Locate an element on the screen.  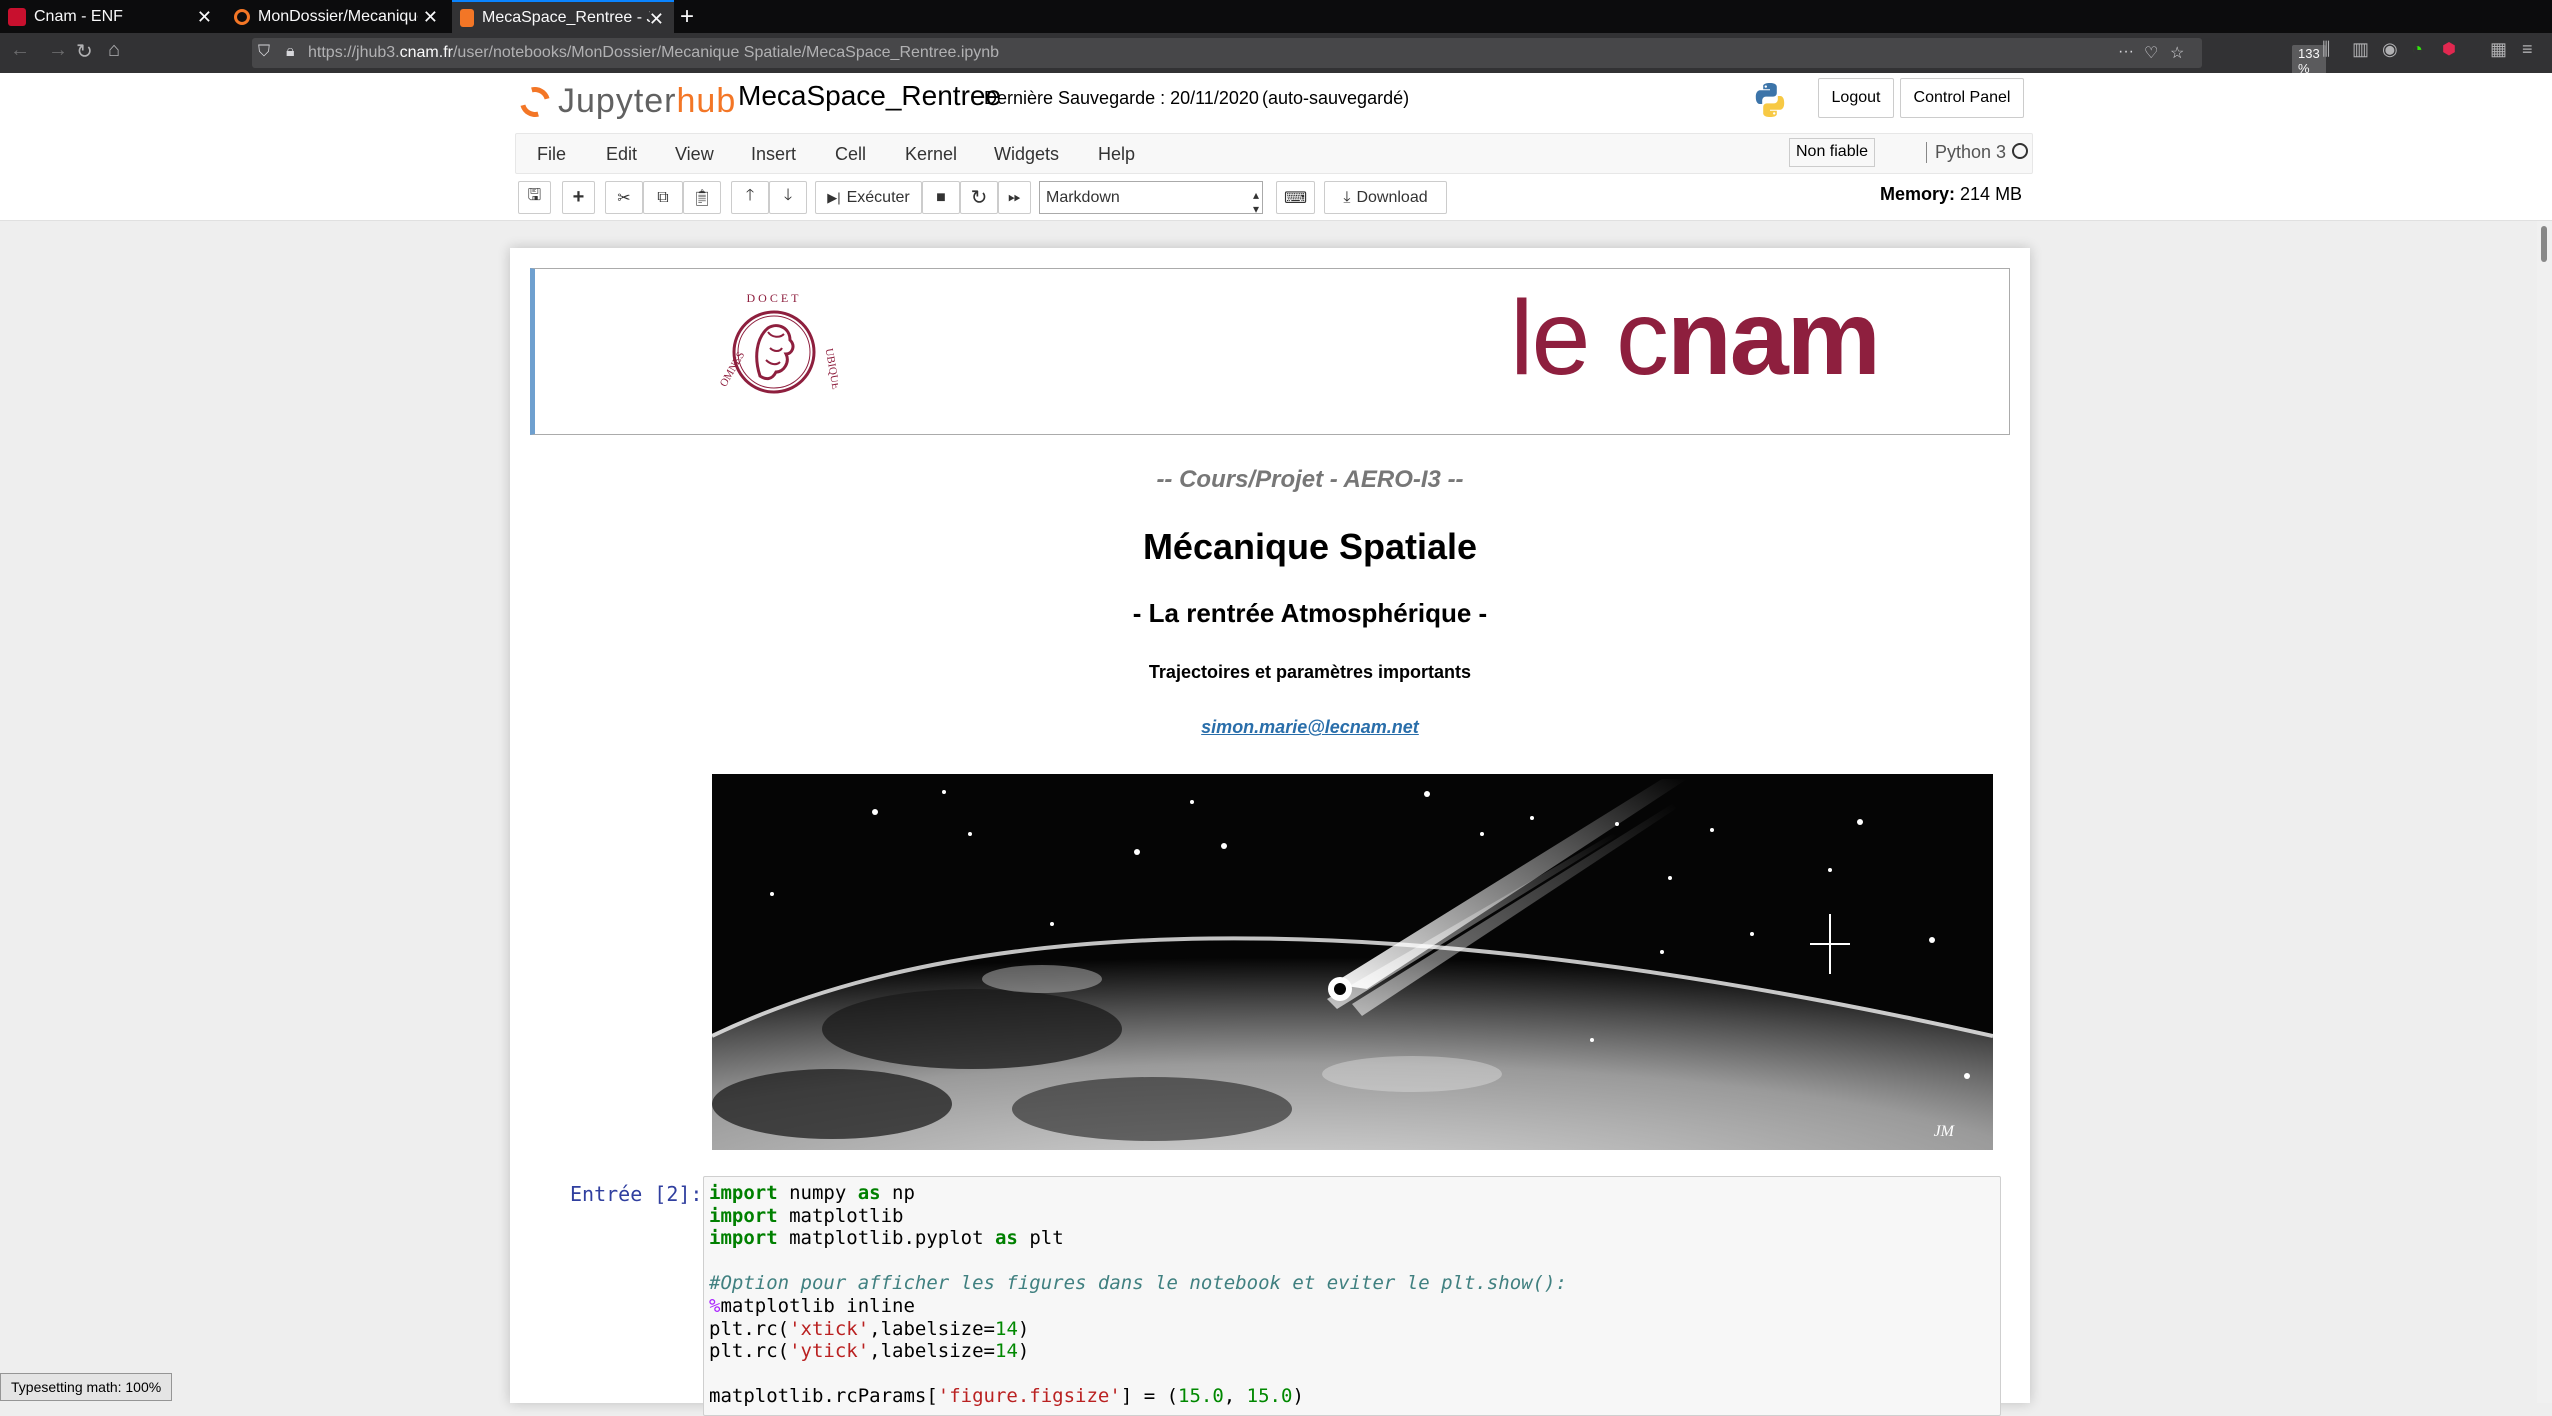
account-icon: ◉ is located at coordinates (2390, 49).